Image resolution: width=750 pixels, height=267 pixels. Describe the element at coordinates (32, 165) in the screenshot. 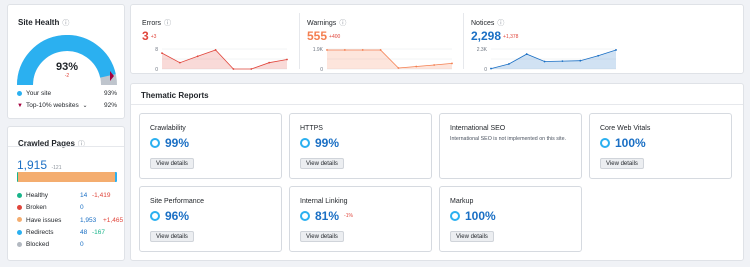

I see `crawled-total: 1,915` at that location.